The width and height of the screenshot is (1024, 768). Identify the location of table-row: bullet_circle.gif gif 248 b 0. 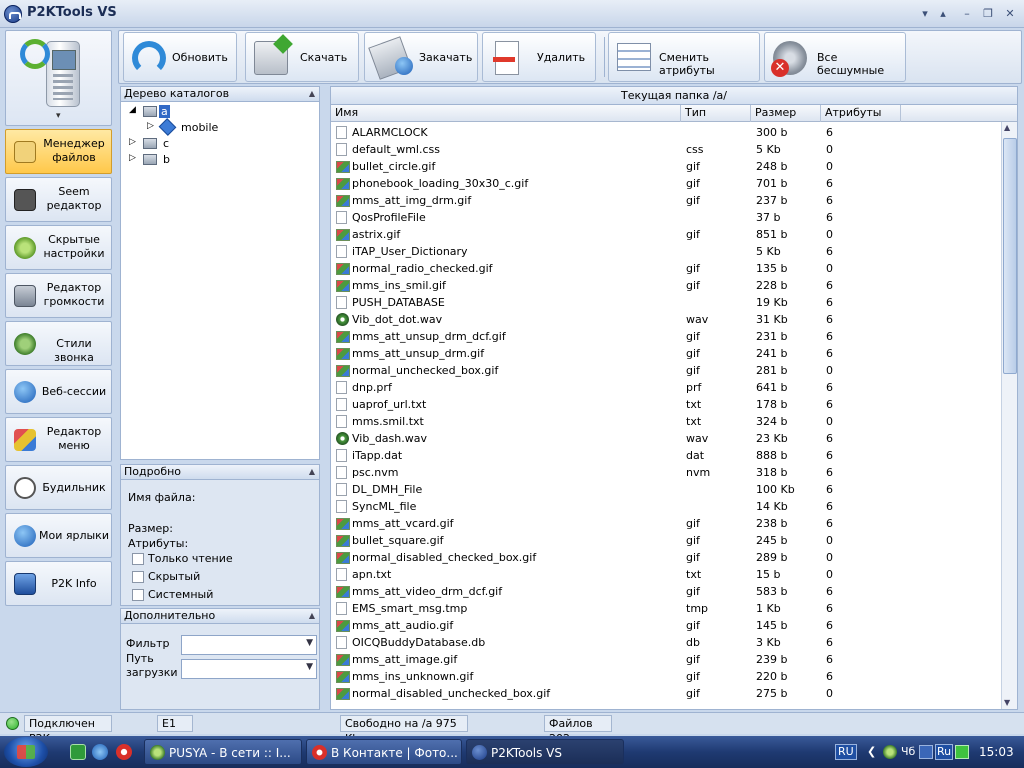
(665, 166).